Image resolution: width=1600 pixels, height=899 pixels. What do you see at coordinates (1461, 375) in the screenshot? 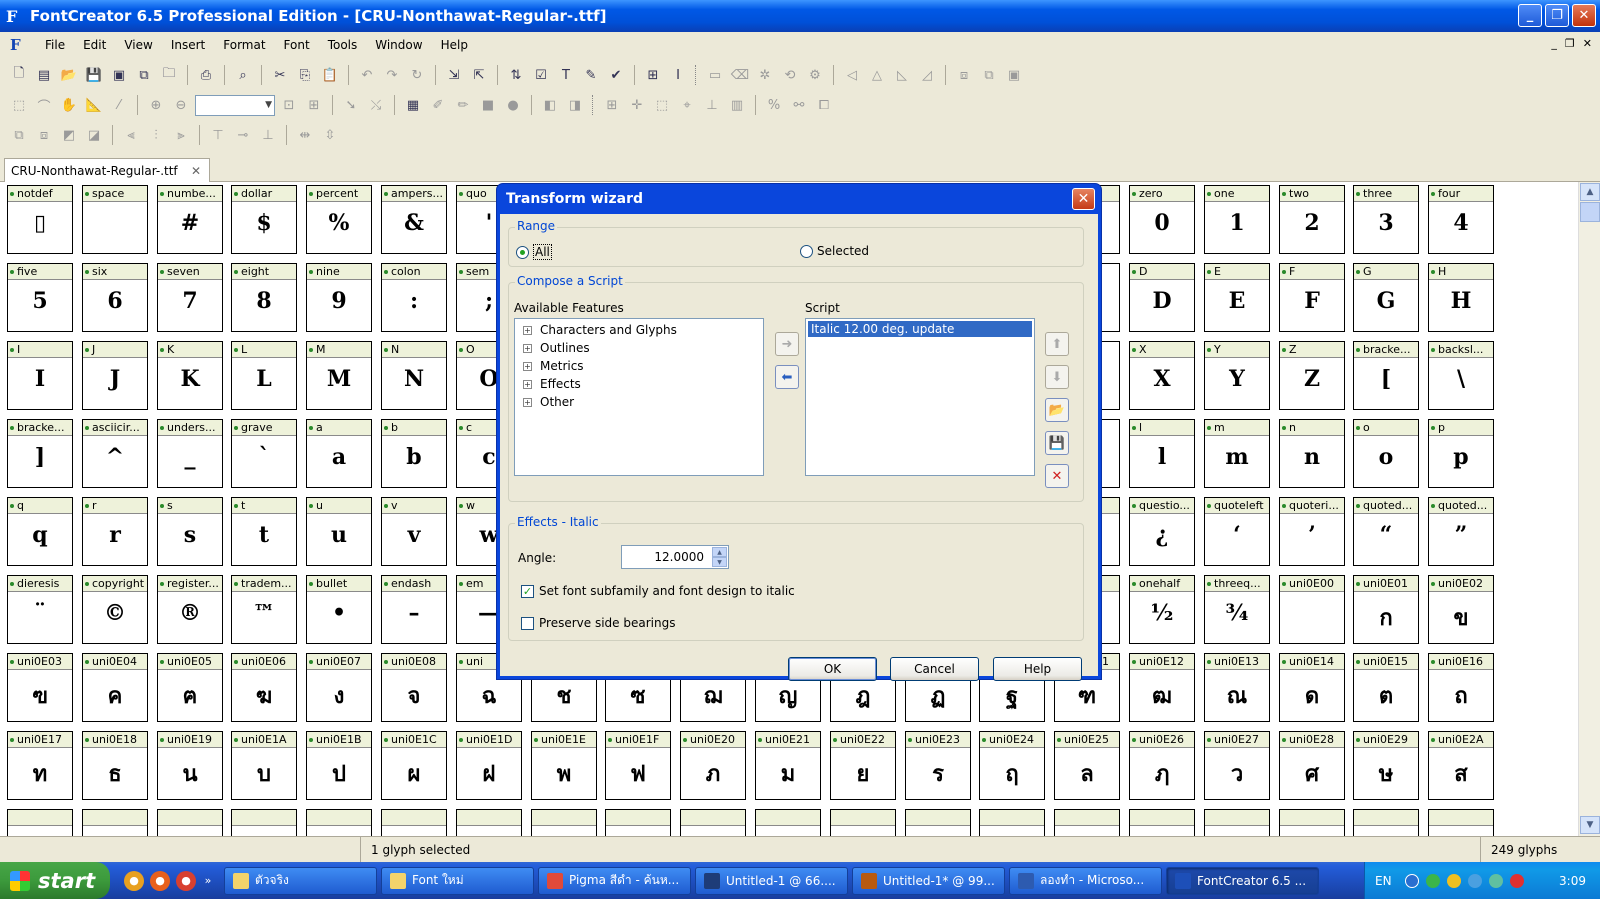
I see `glyph-cell: backsl... \` at bounding box center [1461, 375].